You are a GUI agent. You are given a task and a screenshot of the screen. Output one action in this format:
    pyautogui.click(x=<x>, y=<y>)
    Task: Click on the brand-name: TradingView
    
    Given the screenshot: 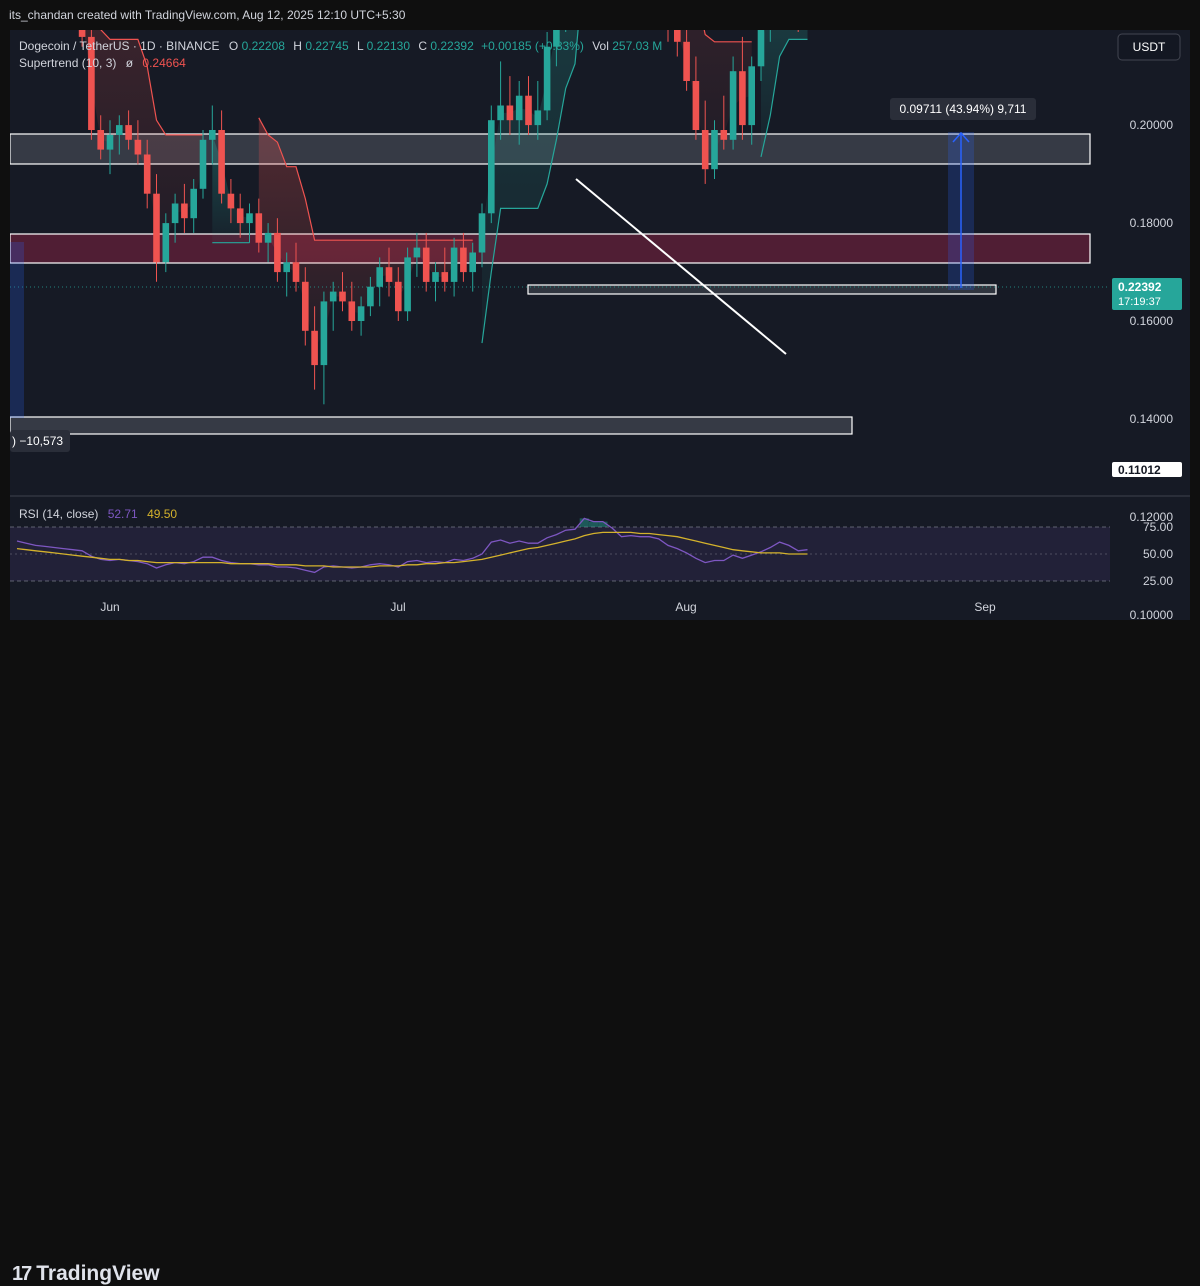 What is the action you would take?
    pyautogui.click(x=98, y=1273)
    